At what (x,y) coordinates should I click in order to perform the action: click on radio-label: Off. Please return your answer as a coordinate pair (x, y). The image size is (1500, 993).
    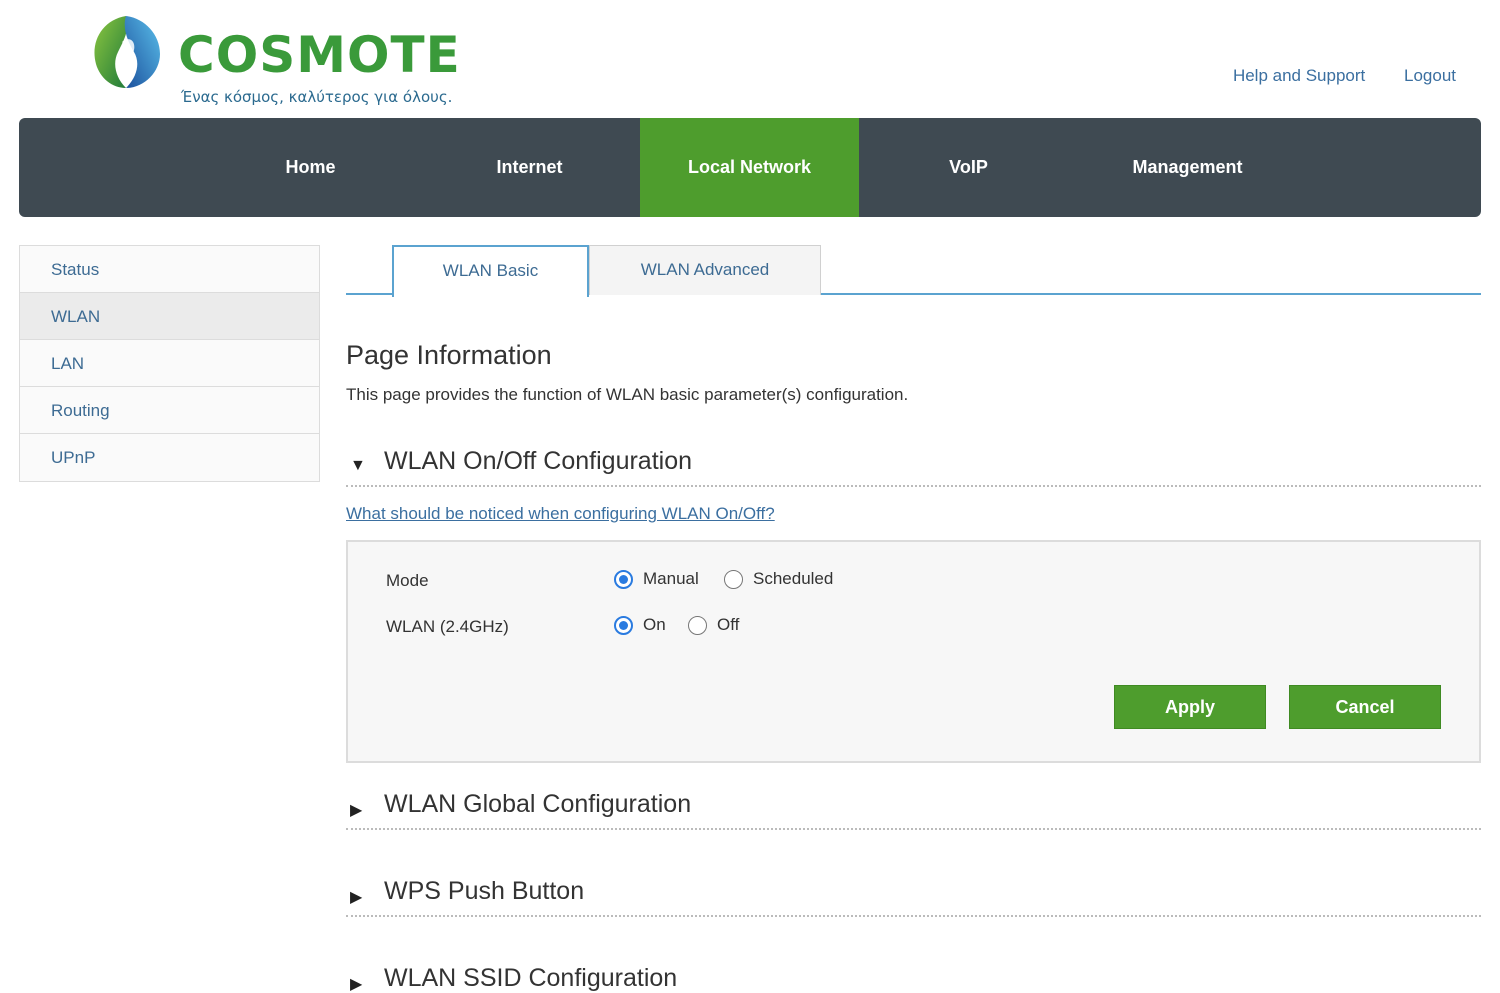
    Looking at the image, I should click on (728, 624).